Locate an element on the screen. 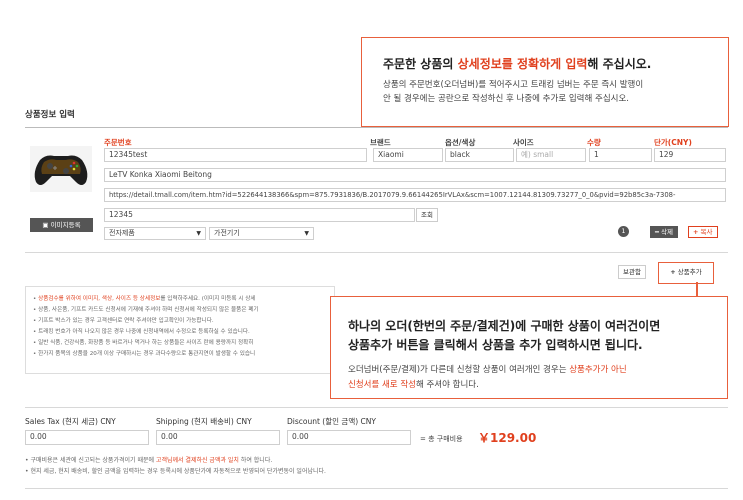 The height and width of the screenshot is (500, 743). lookup-button: 조회 is located at coordinates (427, 215).